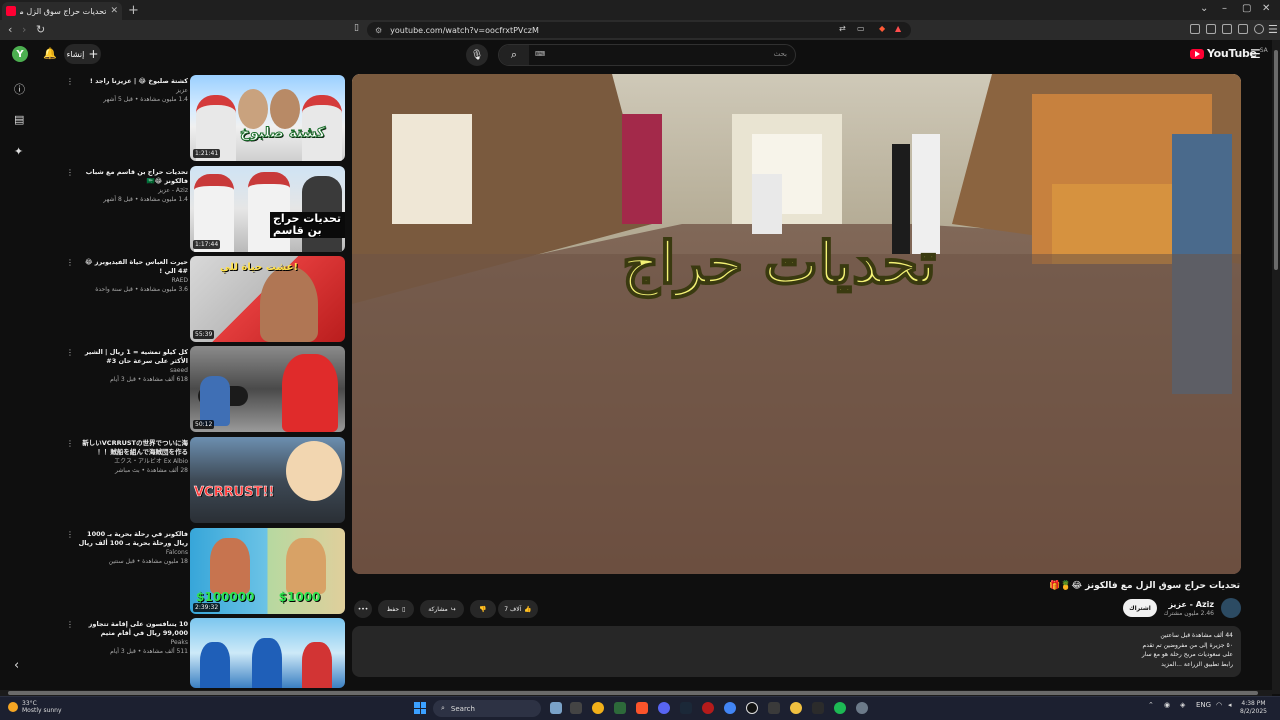  What do you see at coordinates (82, 54) in the screenshot?
I see `create-button: إنشاء +` at bounding box center [82, 54].